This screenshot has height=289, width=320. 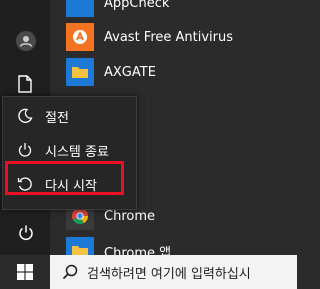 What do you see at coordinates (169, 274) in the screenshot?
I see `search-placeholder: 검색하려면 여기에 입력하십시` at bounding box center [169, 274].